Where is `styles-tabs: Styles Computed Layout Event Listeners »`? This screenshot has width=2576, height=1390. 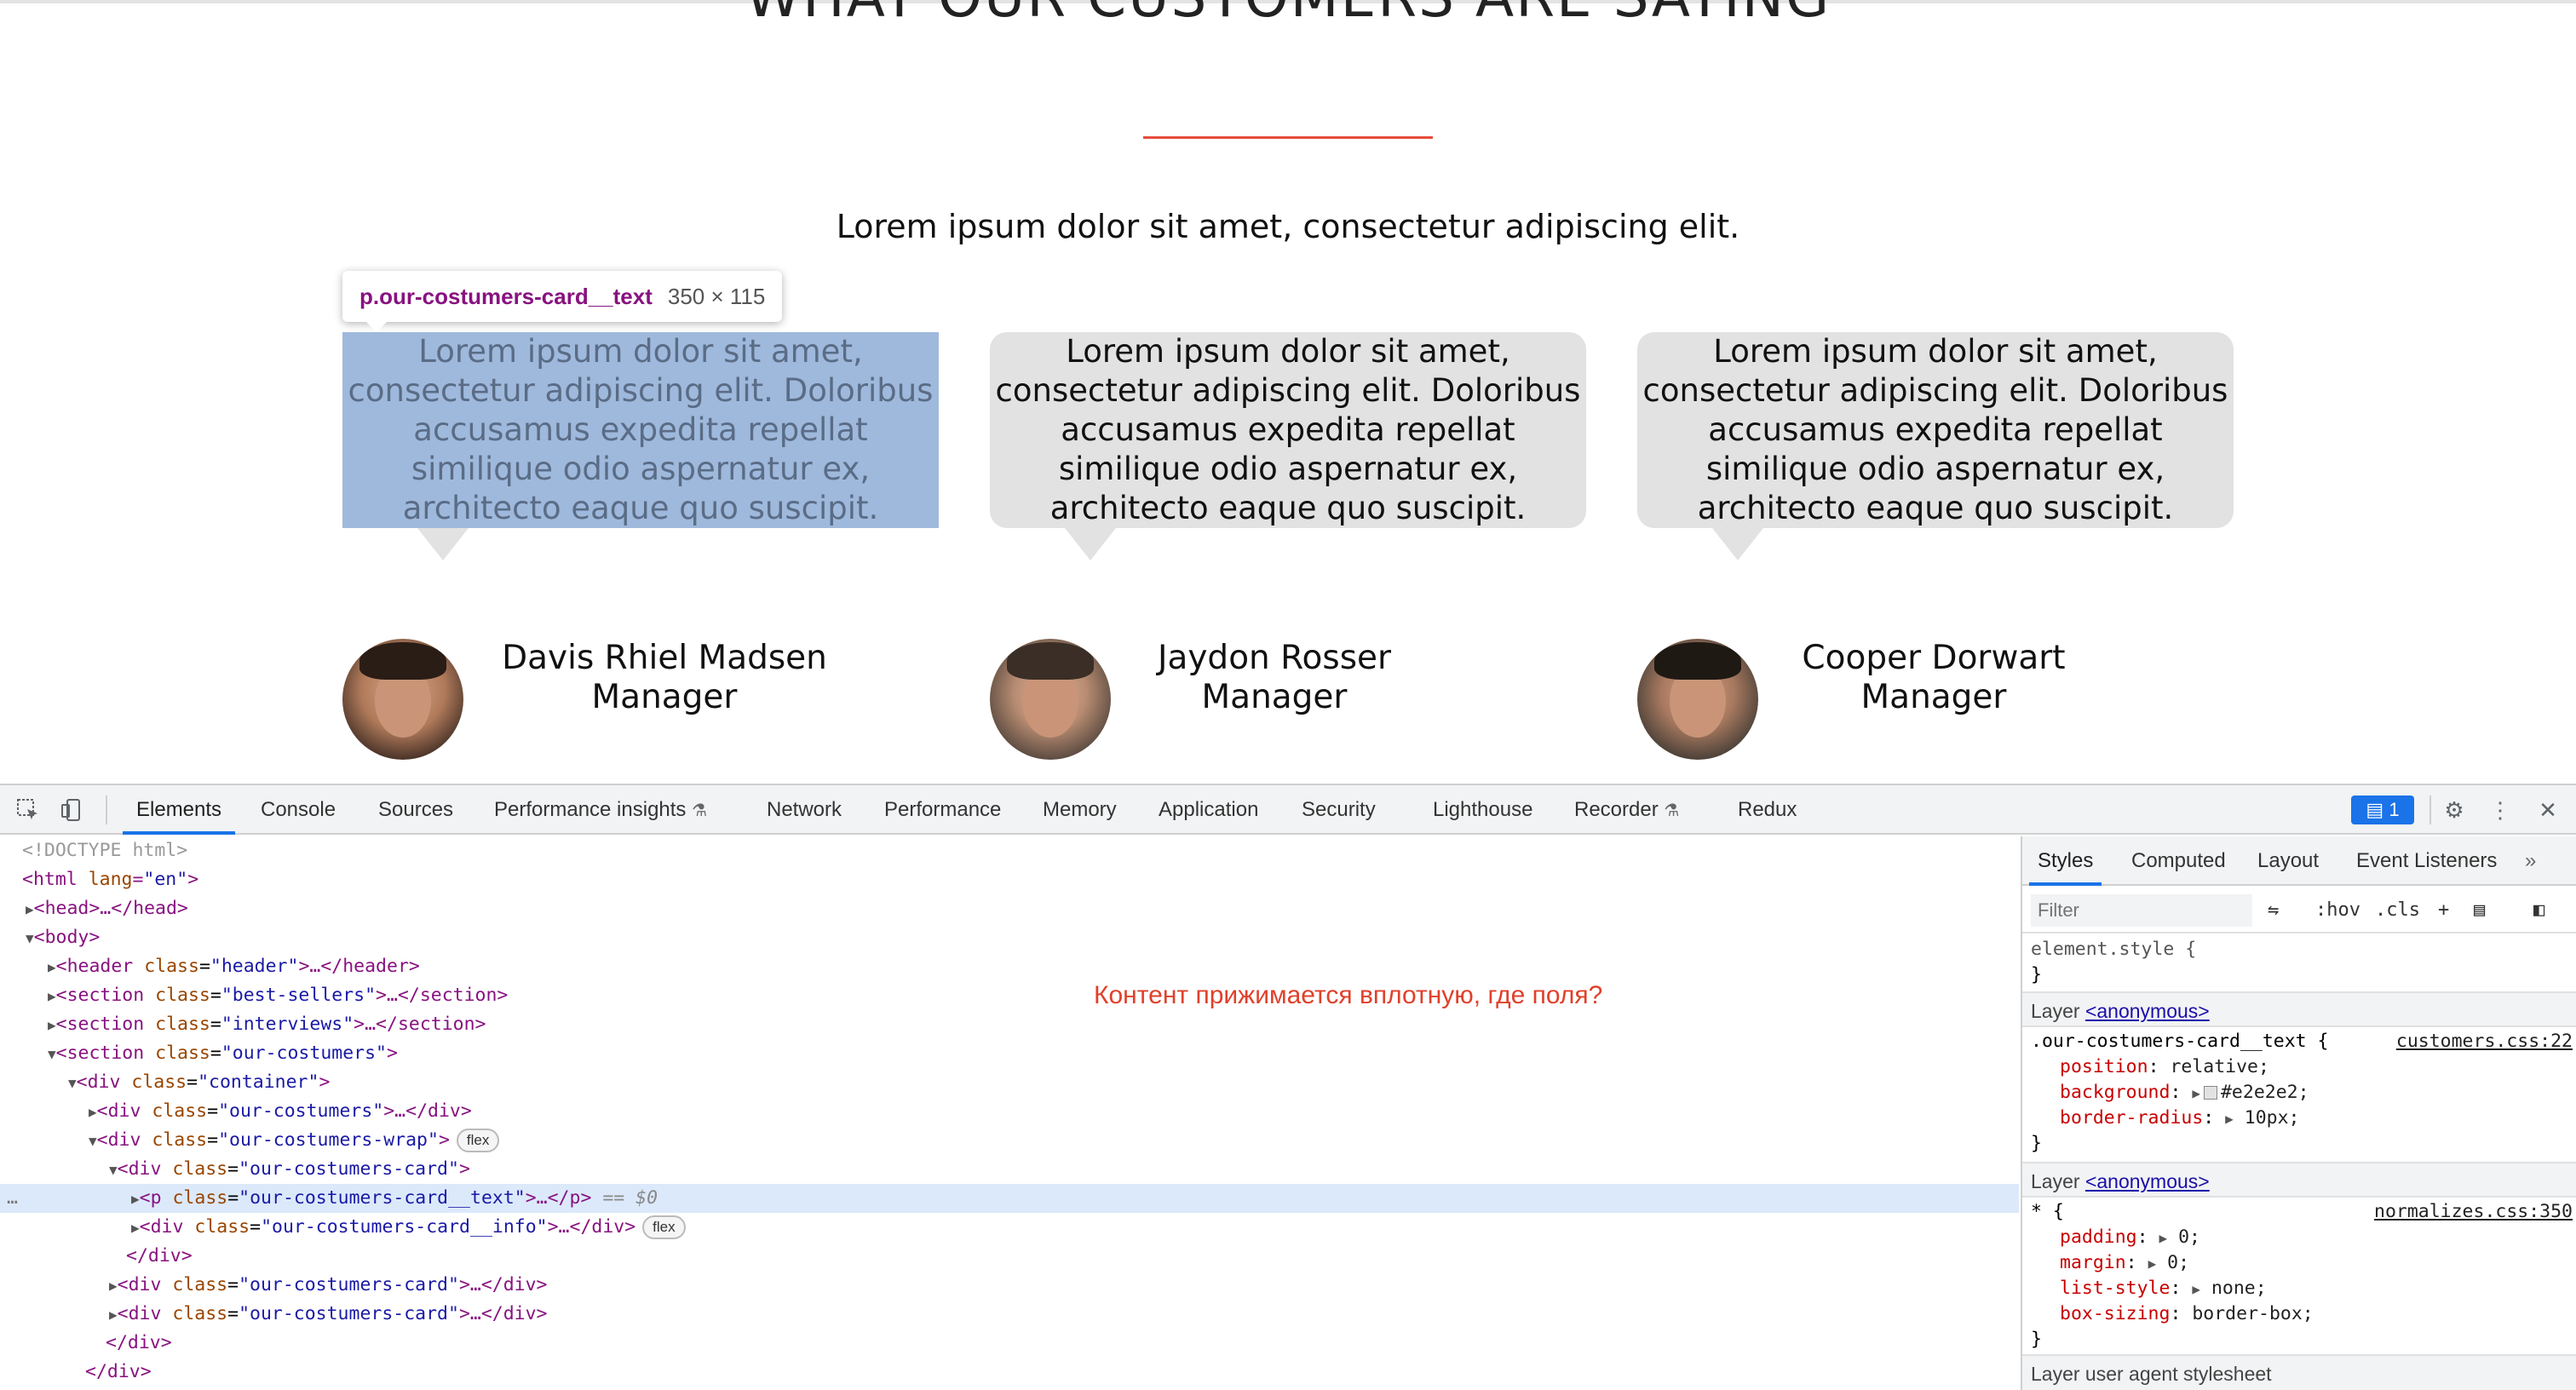 styles-tabs: Styles Computed Layout Event Listeners » is located at coordinates (2299, 861).